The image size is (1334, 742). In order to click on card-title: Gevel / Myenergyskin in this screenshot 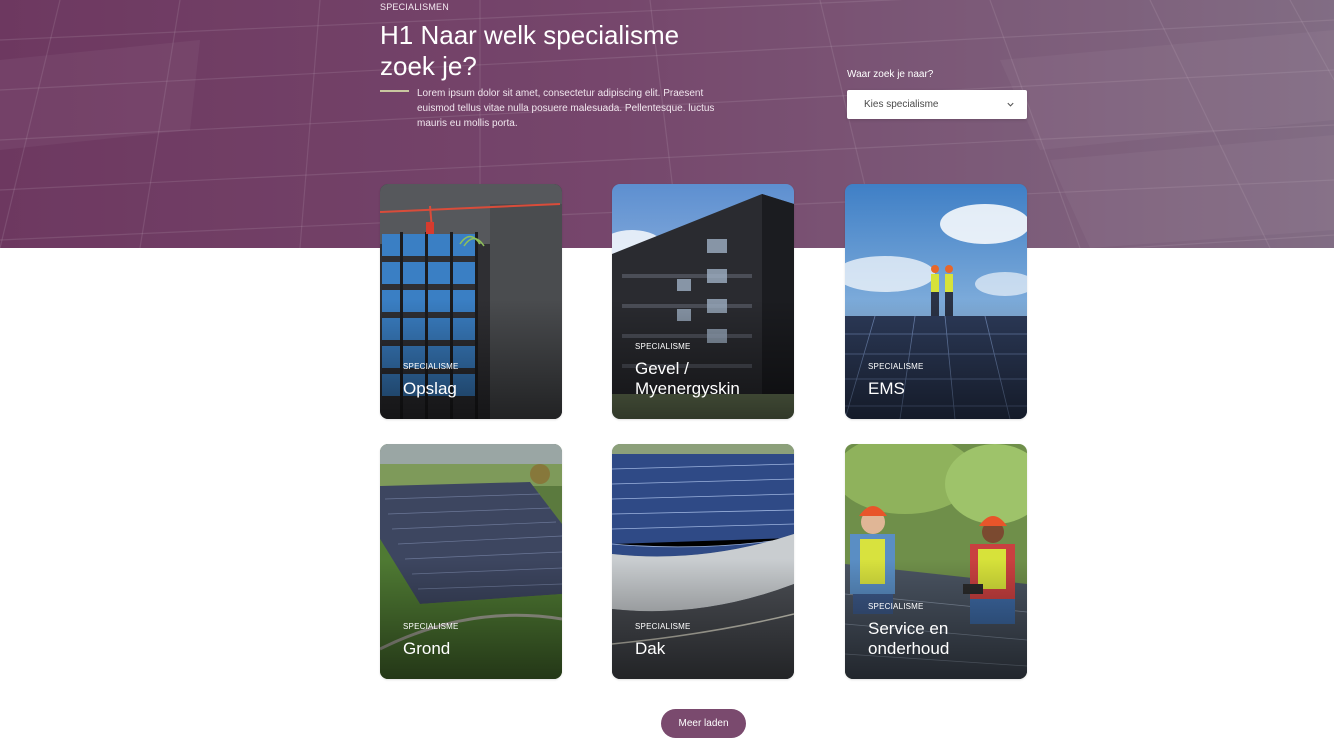, I will do `click(687, 378)`.